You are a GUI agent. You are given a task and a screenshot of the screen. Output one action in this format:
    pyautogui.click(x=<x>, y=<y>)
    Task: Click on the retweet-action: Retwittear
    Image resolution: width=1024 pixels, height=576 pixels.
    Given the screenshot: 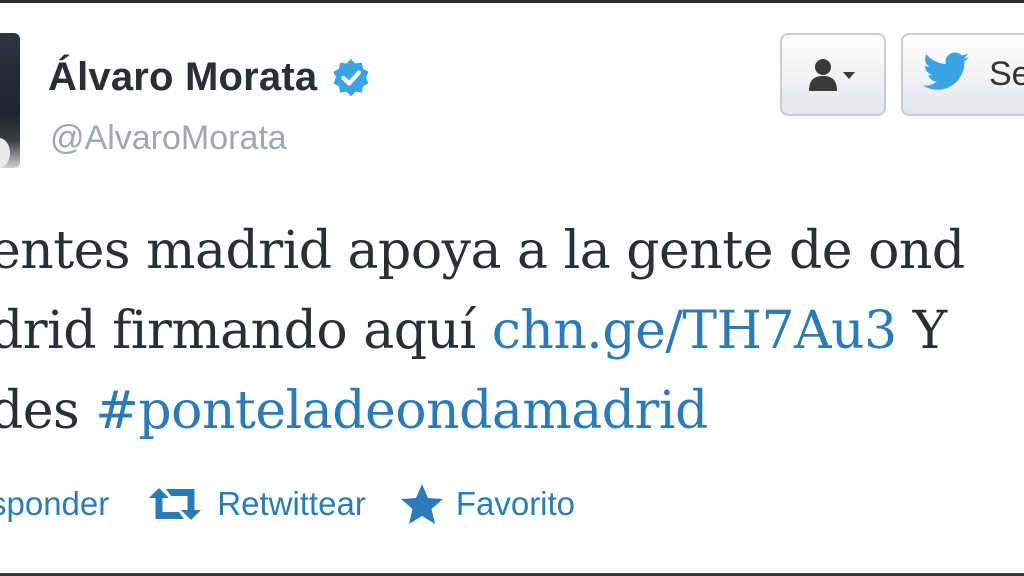 What is the action you would take?
    pyautogui.click(x=255, y=504)
    